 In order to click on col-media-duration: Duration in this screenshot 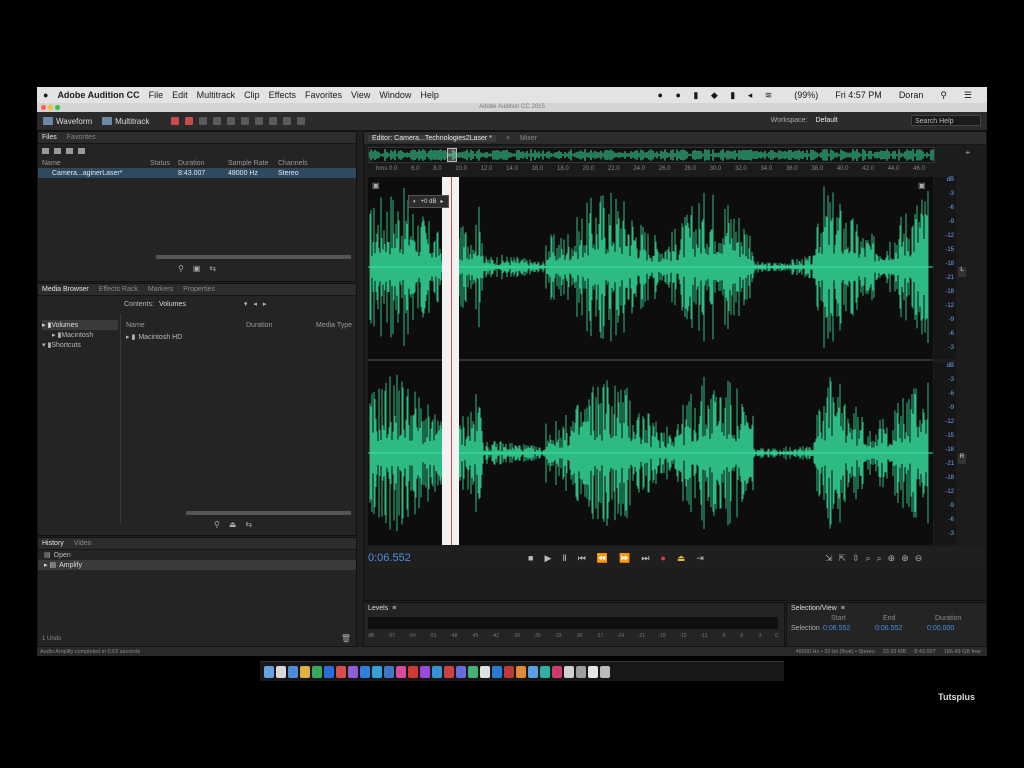, I will do `click(281, 325)`.